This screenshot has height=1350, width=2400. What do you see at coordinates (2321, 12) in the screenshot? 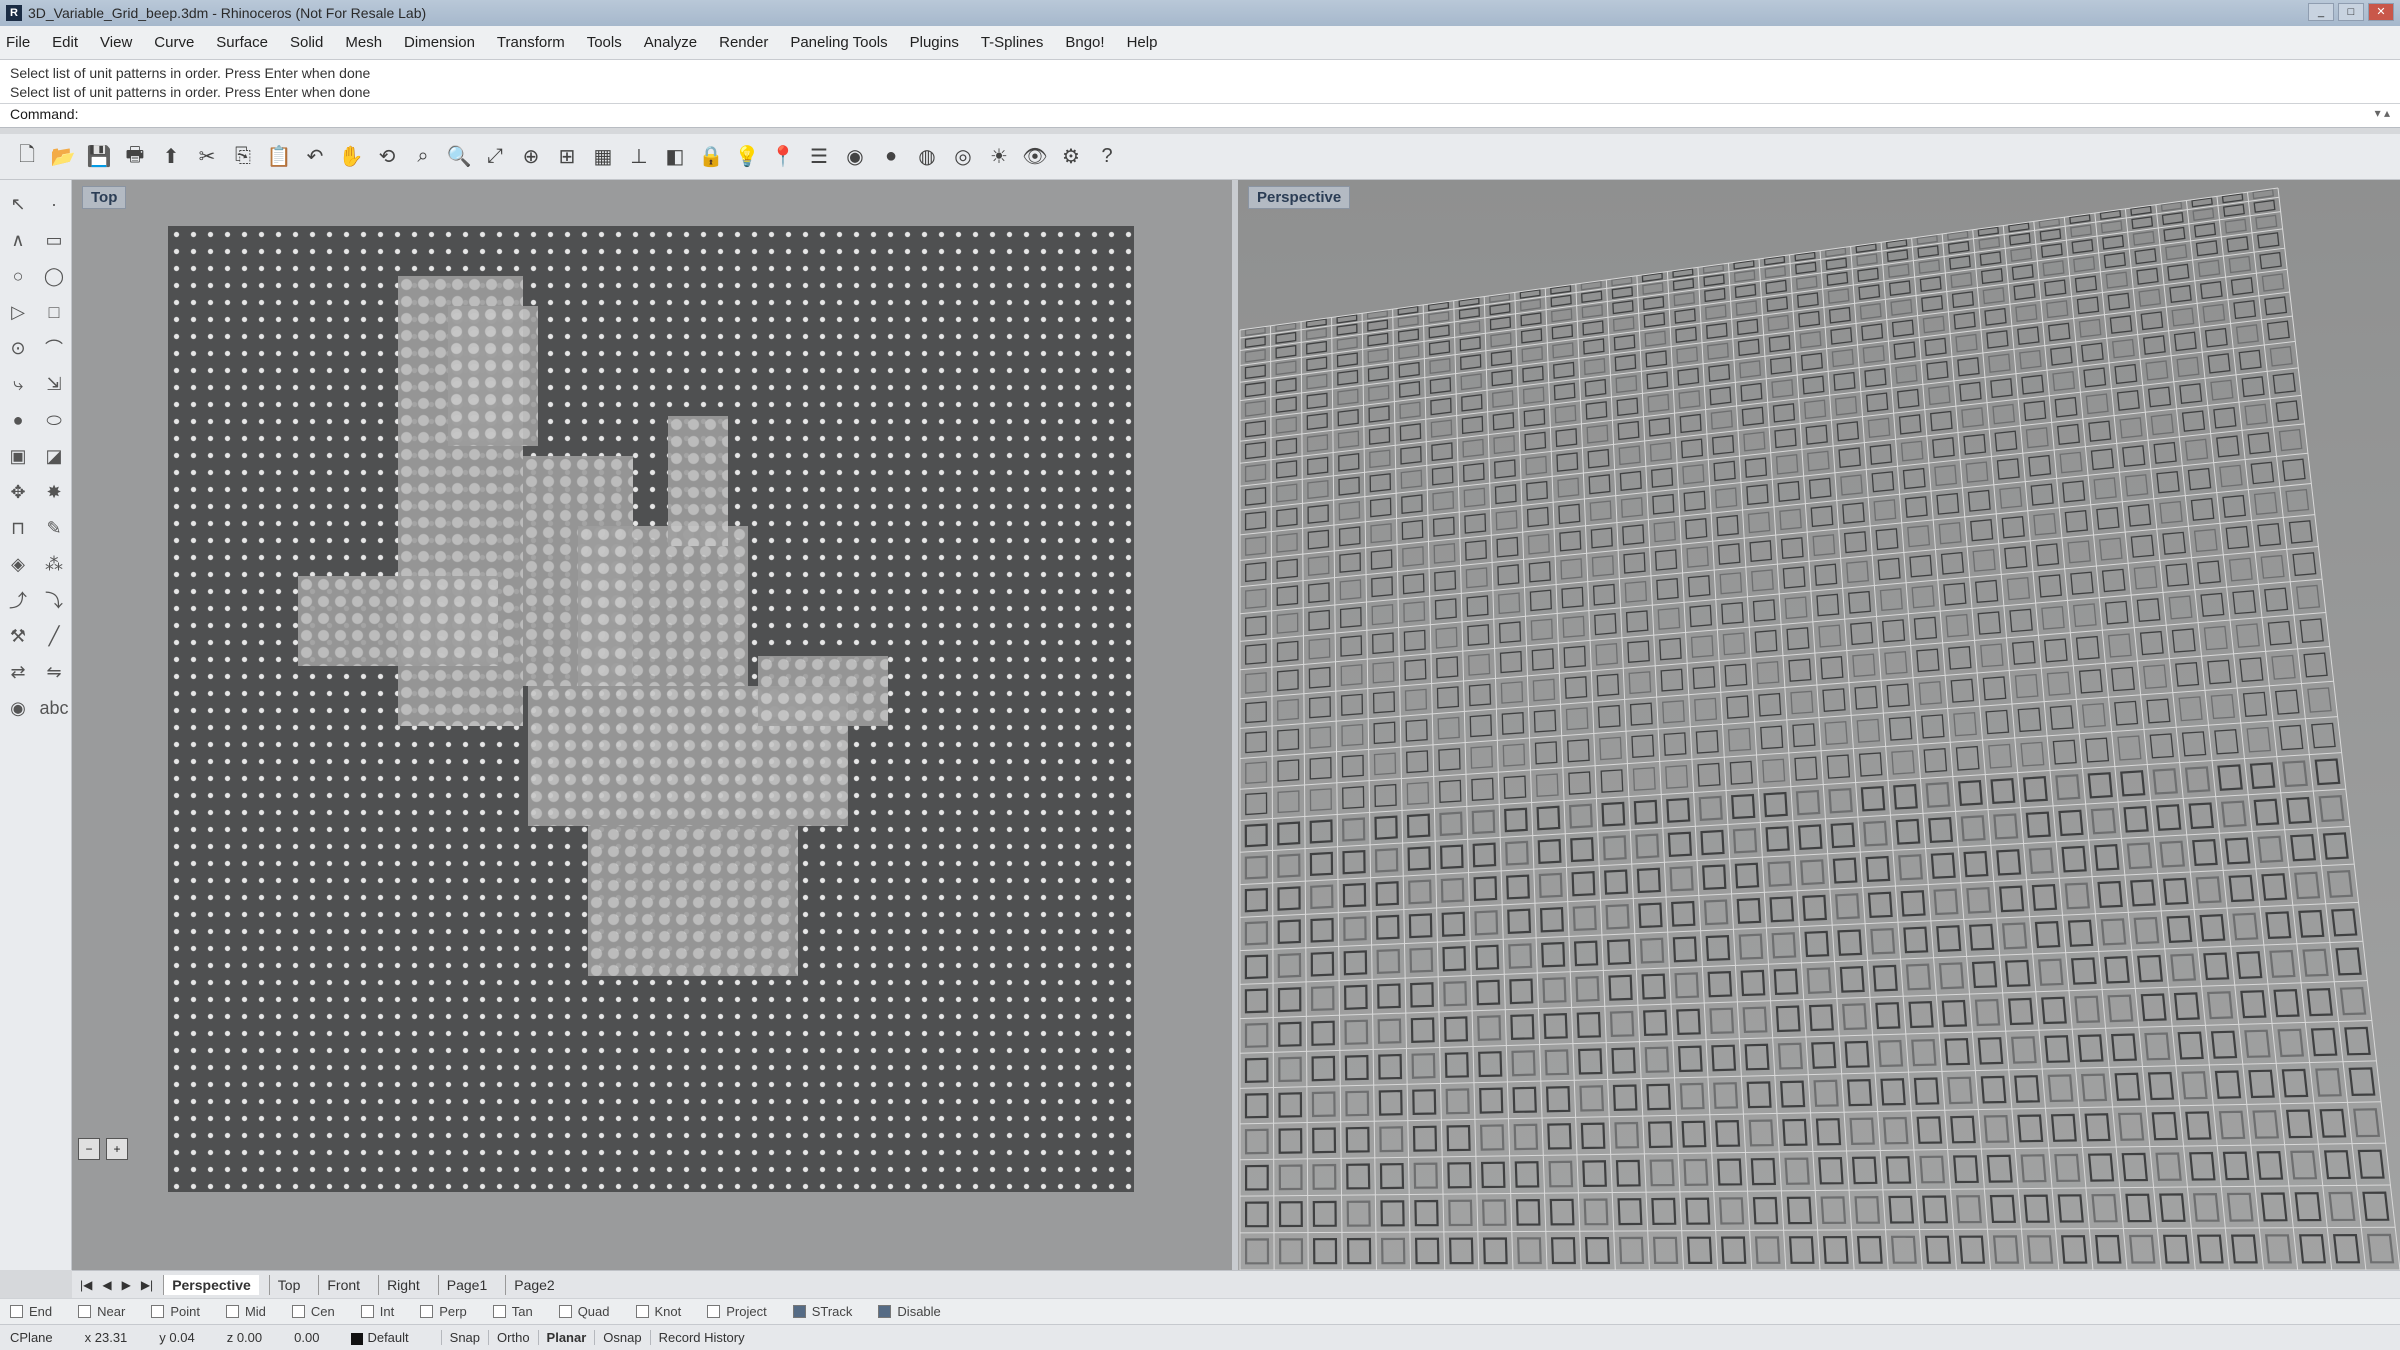
I see `minimize-button: _` at bounding box center [2321, 12].